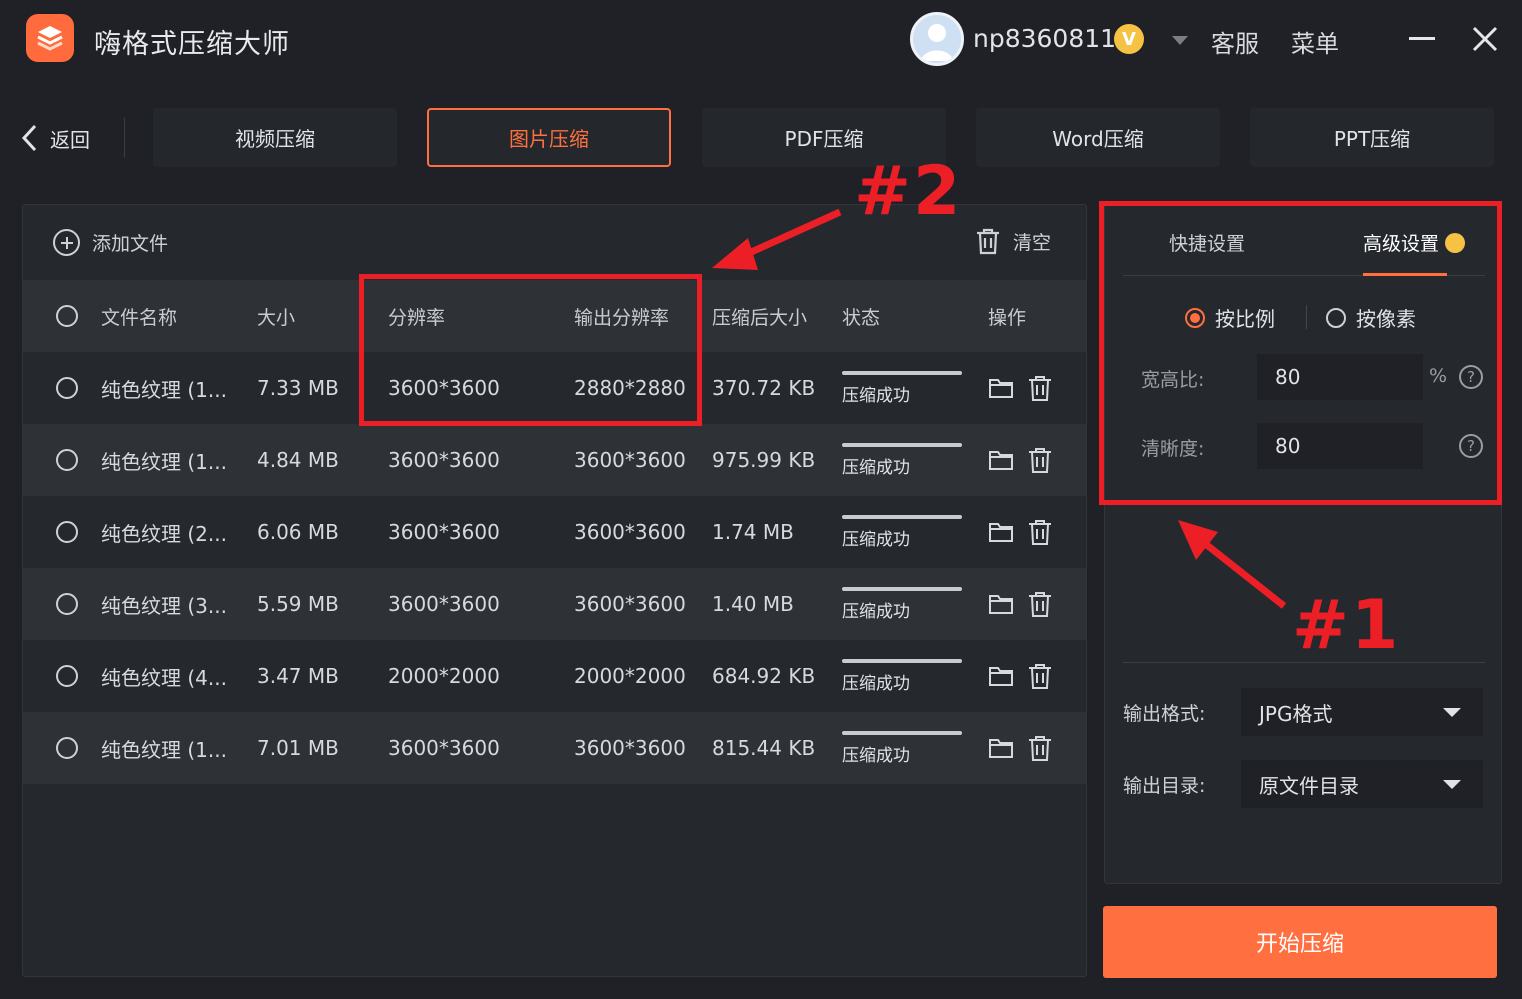  What do you see at coordinates (1362, 784) in the screenshot?
I see `output-dir-select: 原文件目录` at bounding box center [1362, 784].